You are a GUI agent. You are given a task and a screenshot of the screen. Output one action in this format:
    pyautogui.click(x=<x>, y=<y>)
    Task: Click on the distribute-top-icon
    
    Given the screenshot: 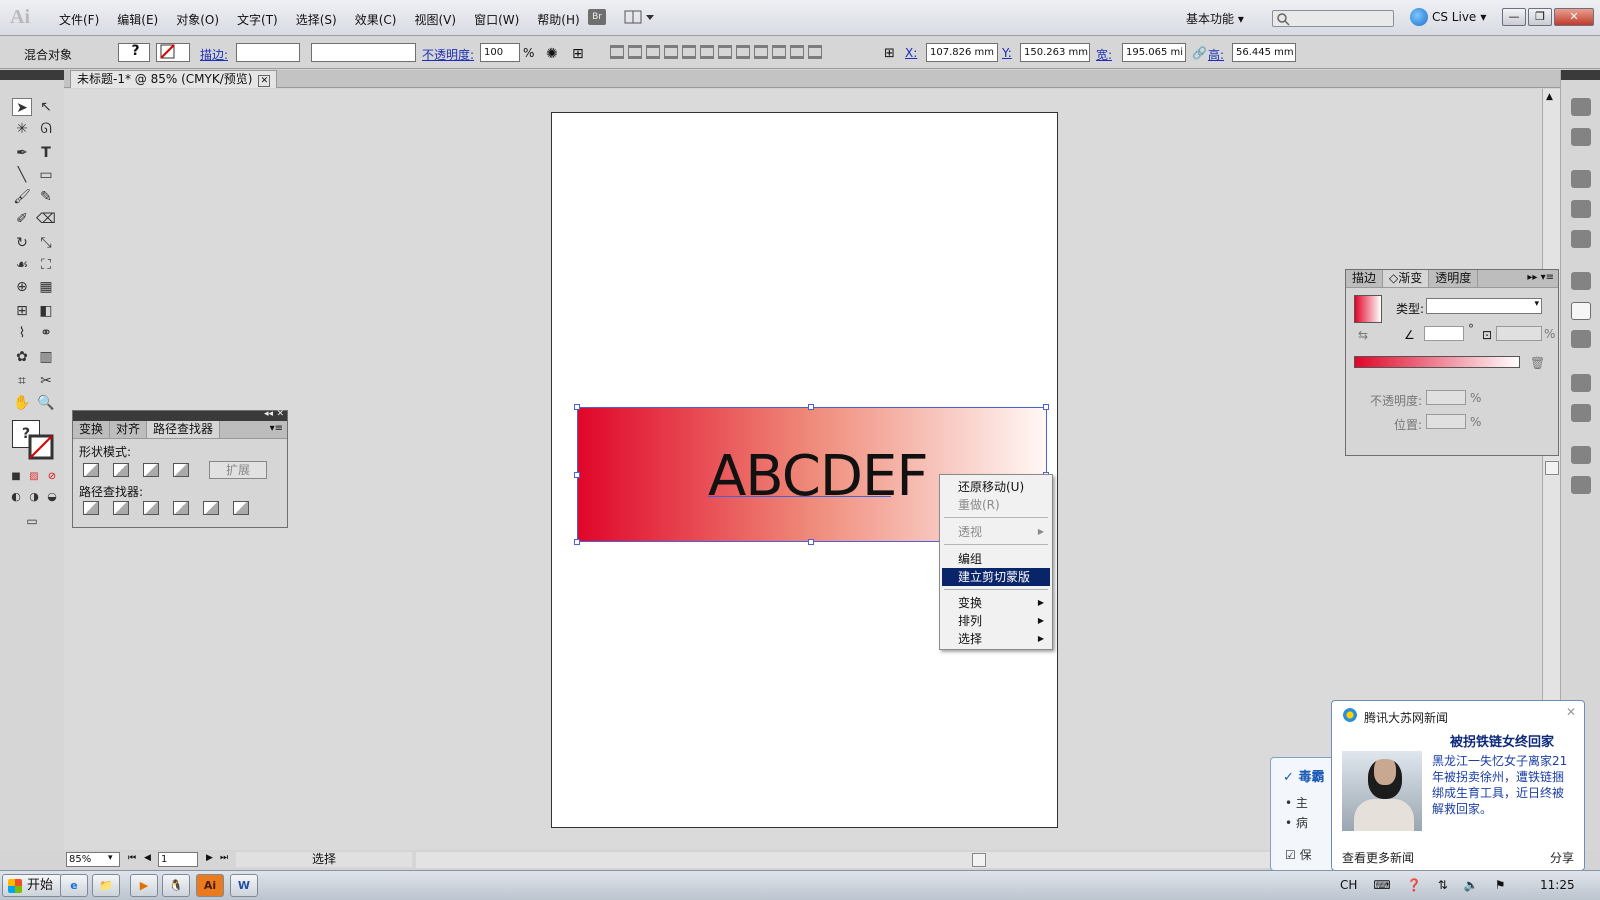 What is the action you would take?
    pyautogui.click(x=725, y=52)
    